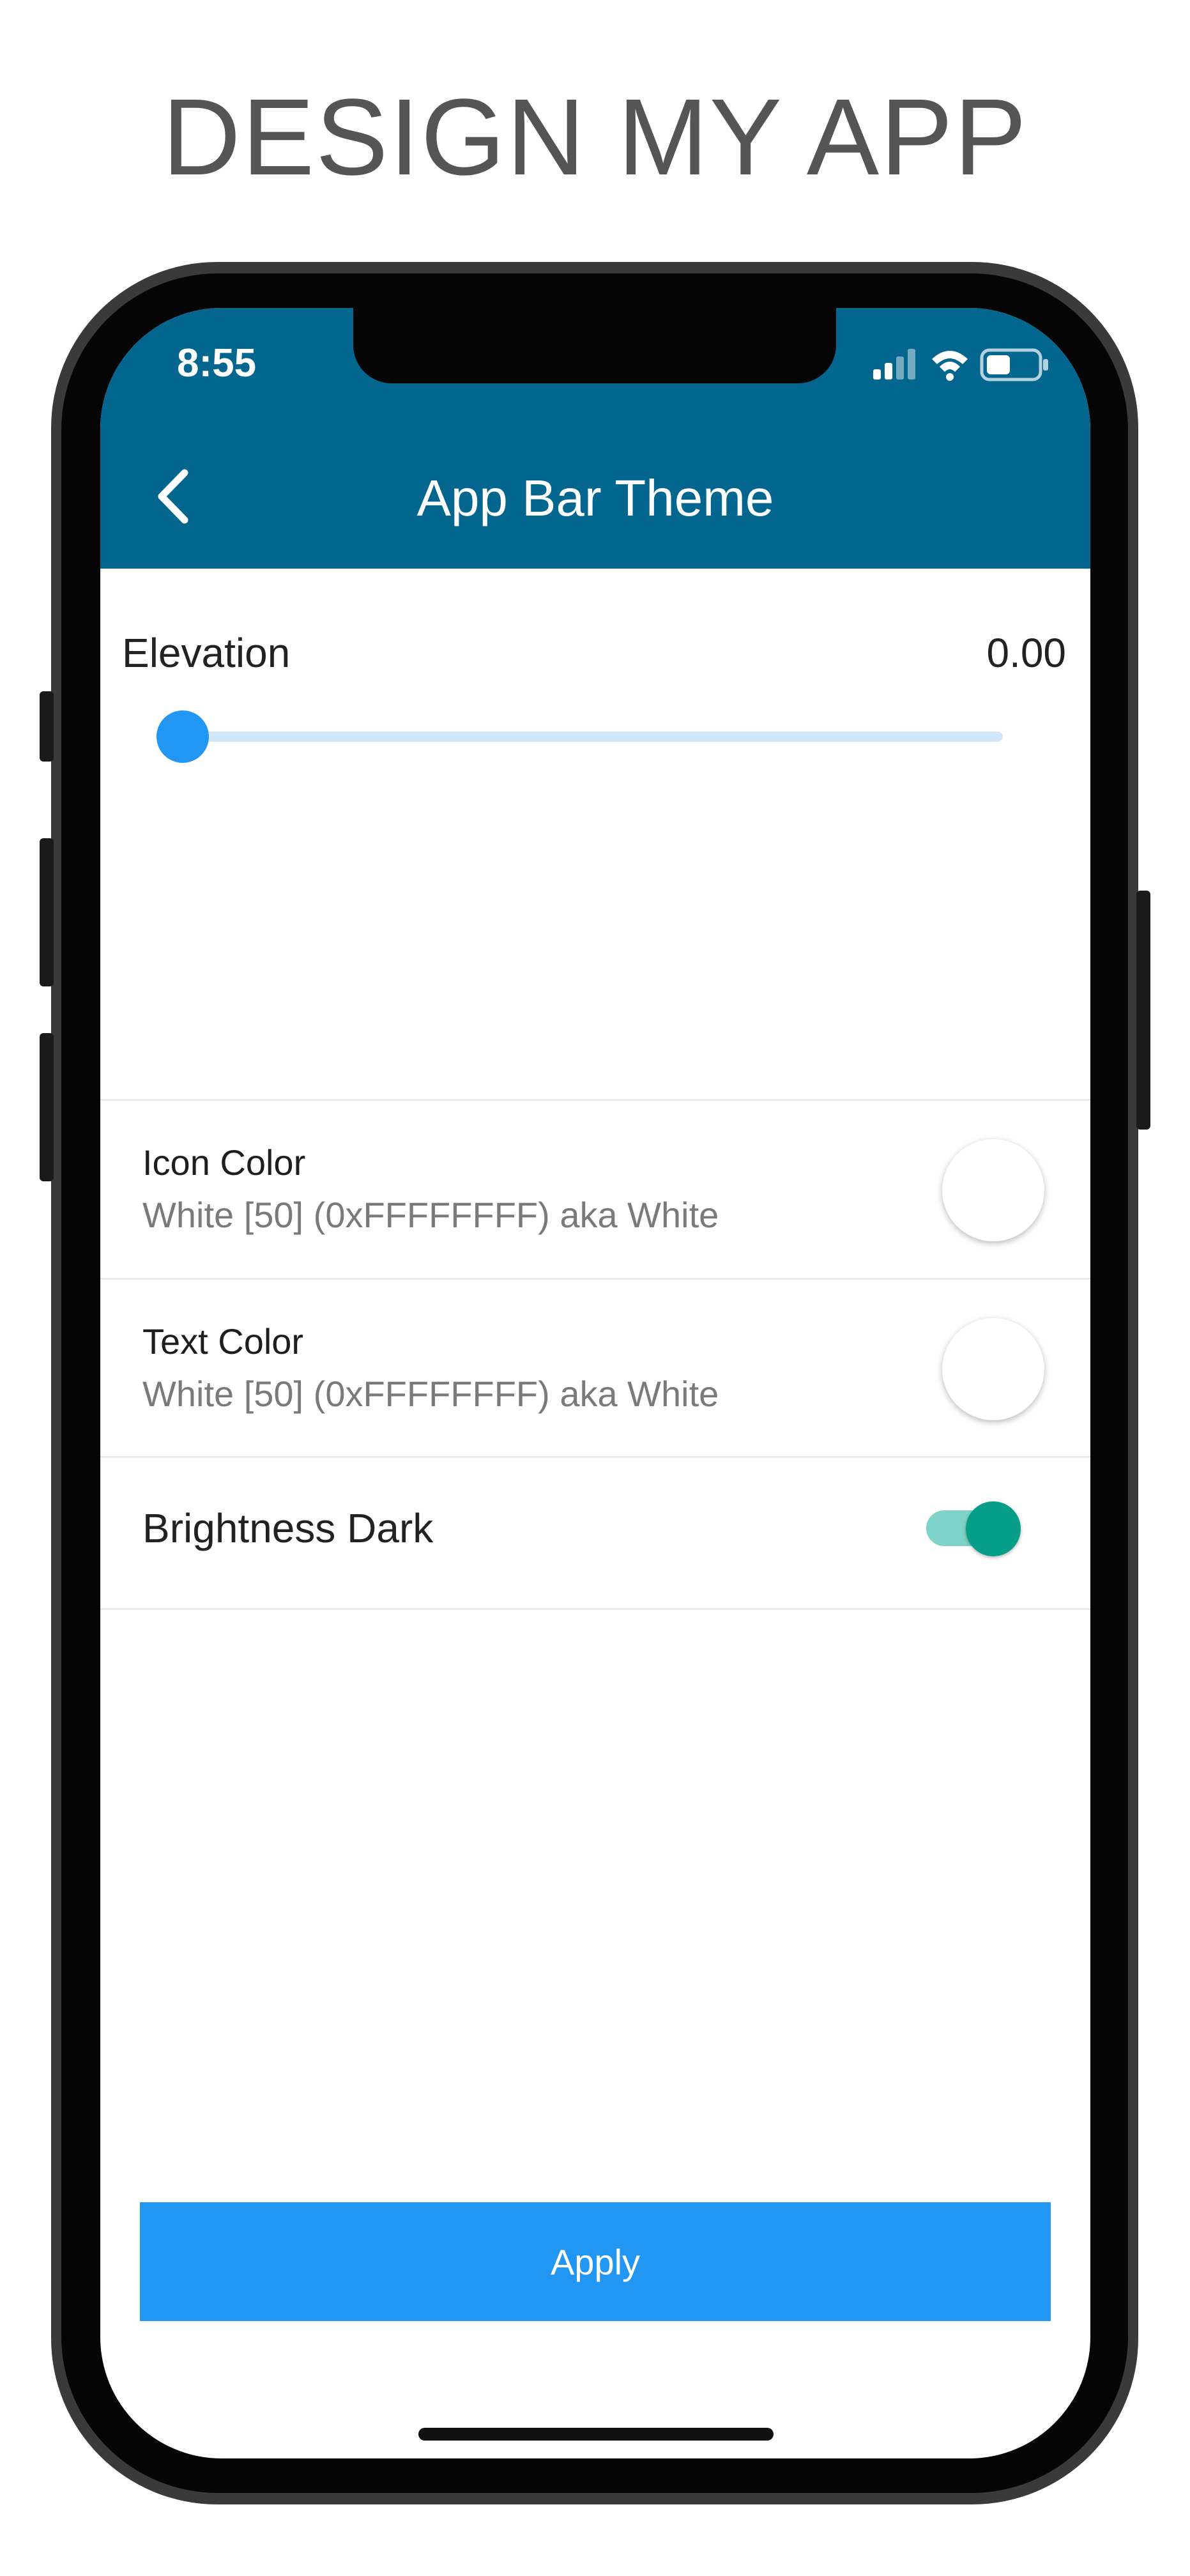  I want to click on elevation-slider-track, so click(594, 737).